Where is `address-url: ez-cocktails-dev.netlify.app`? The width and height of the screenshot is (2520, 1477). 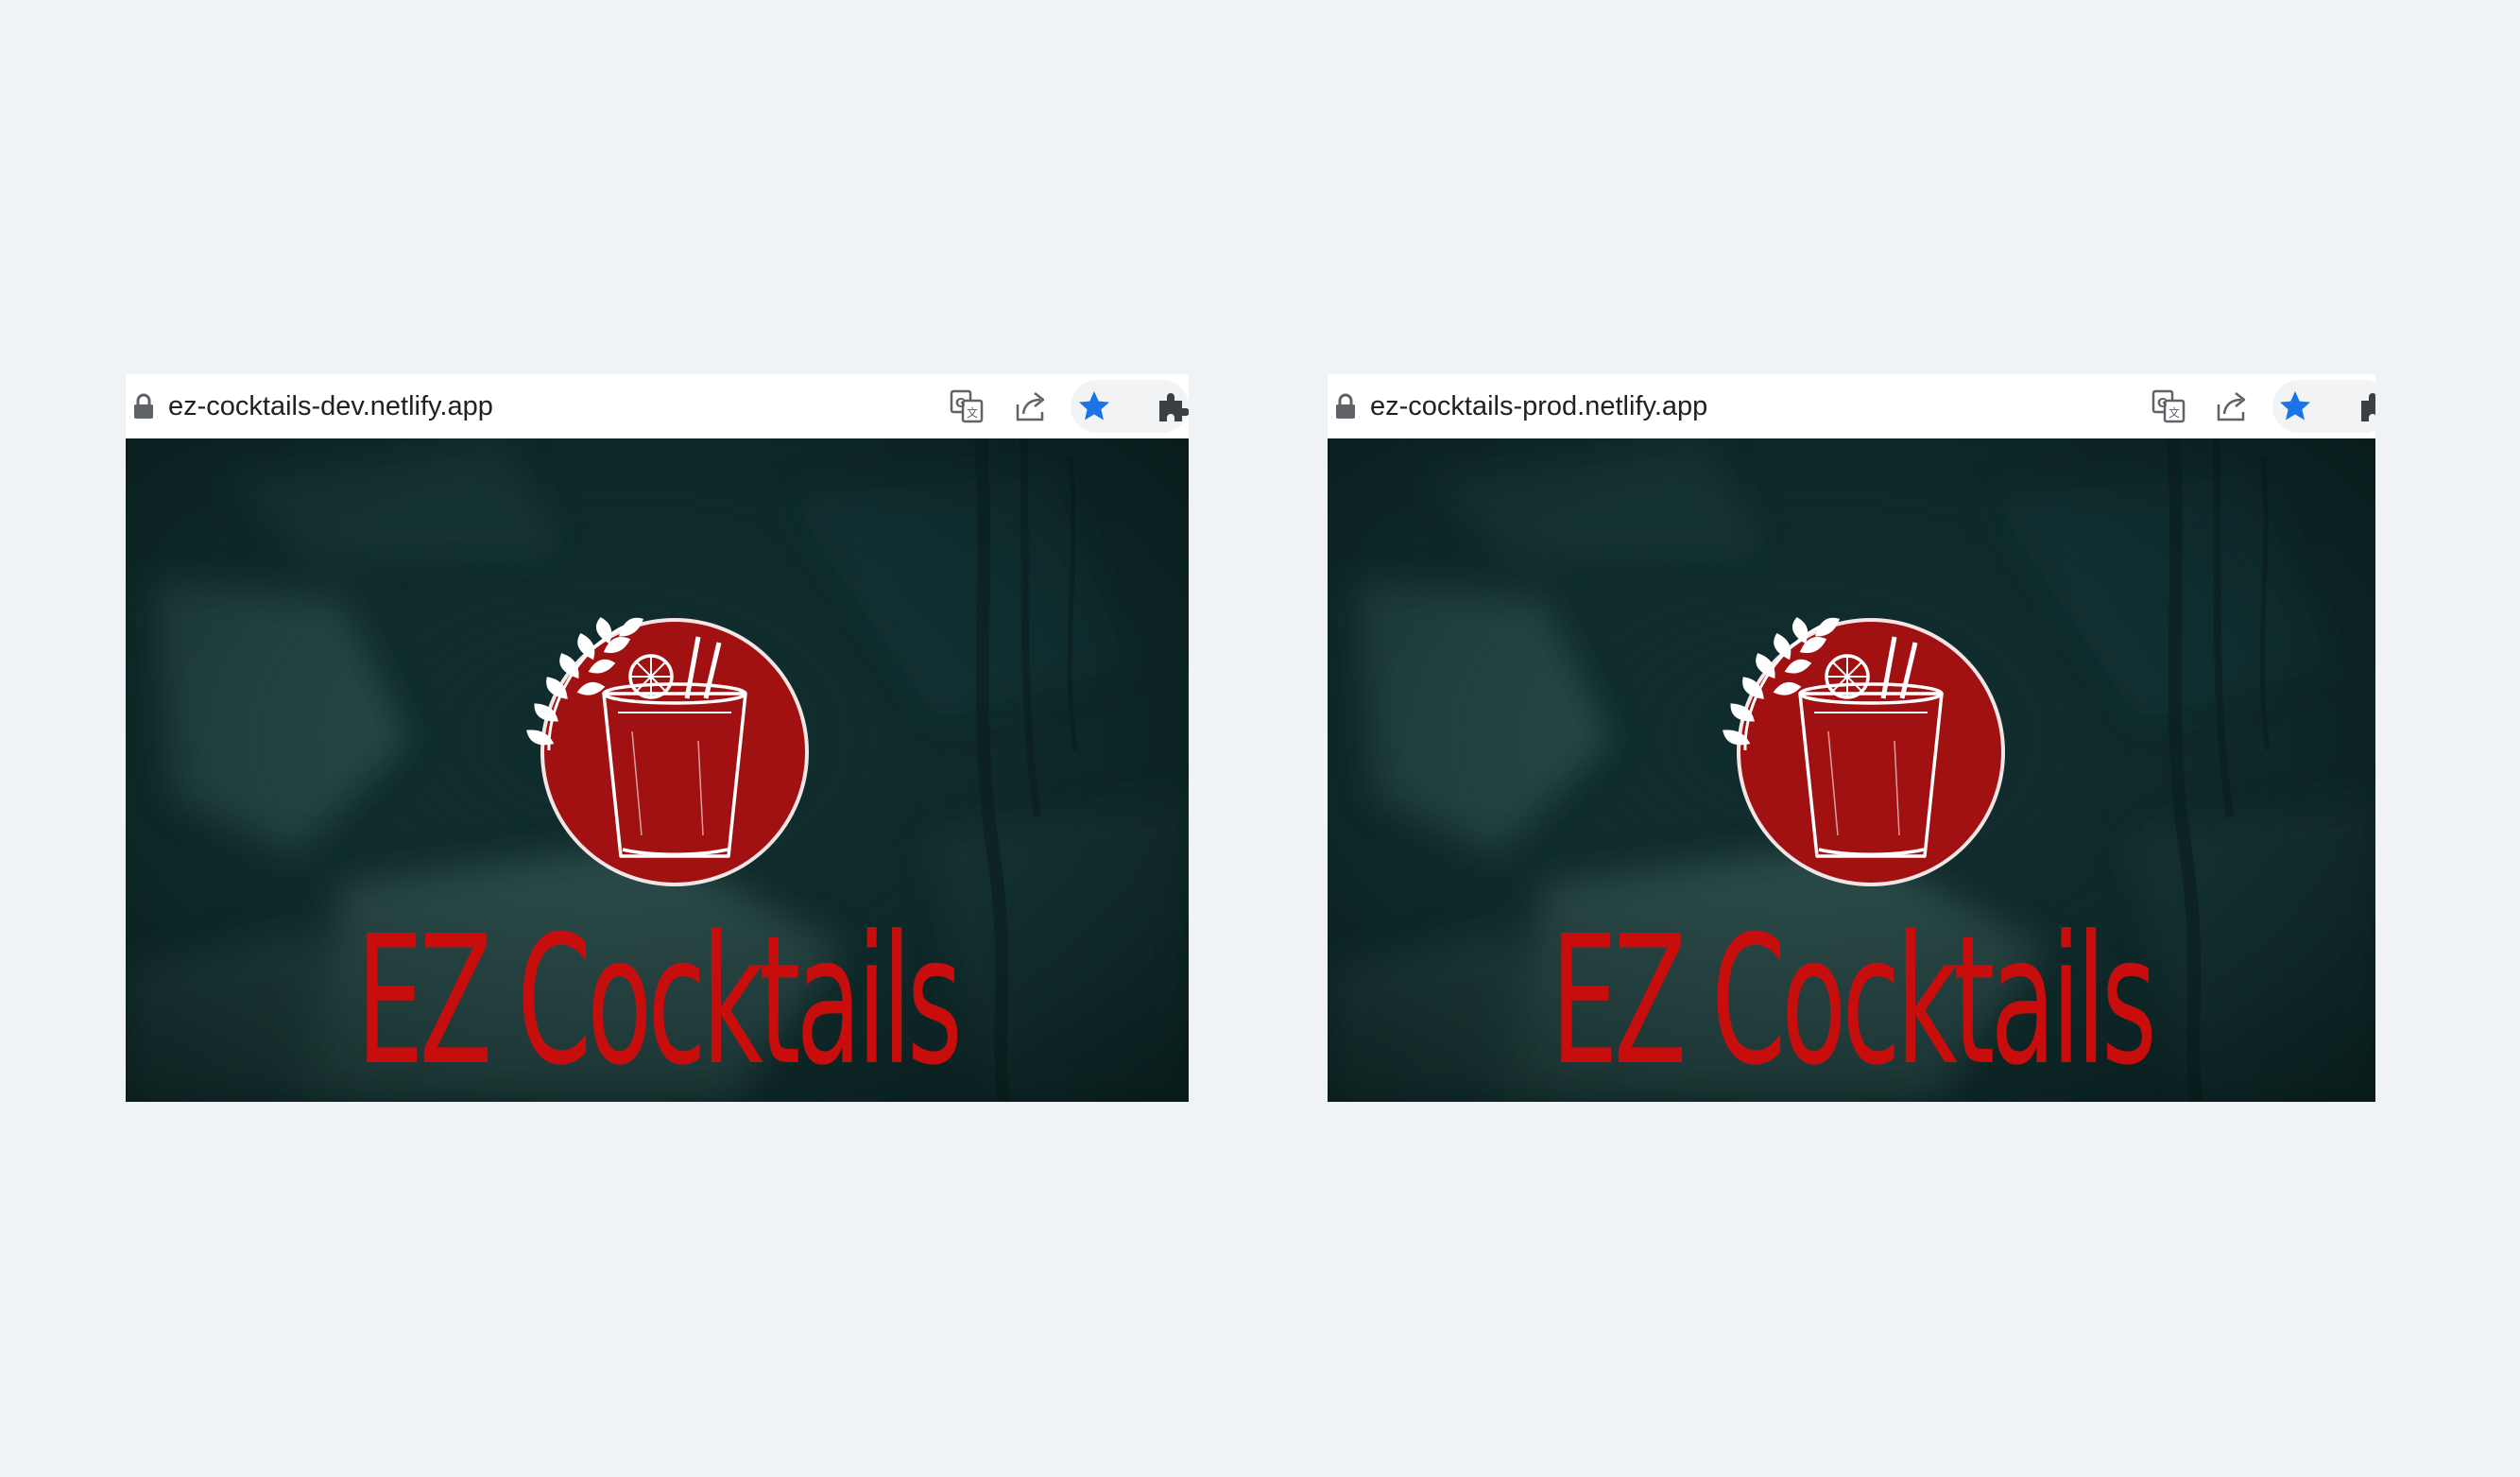
address-url: ez-cocktails-dev.netlify.app is located at coordinates (330, 406).